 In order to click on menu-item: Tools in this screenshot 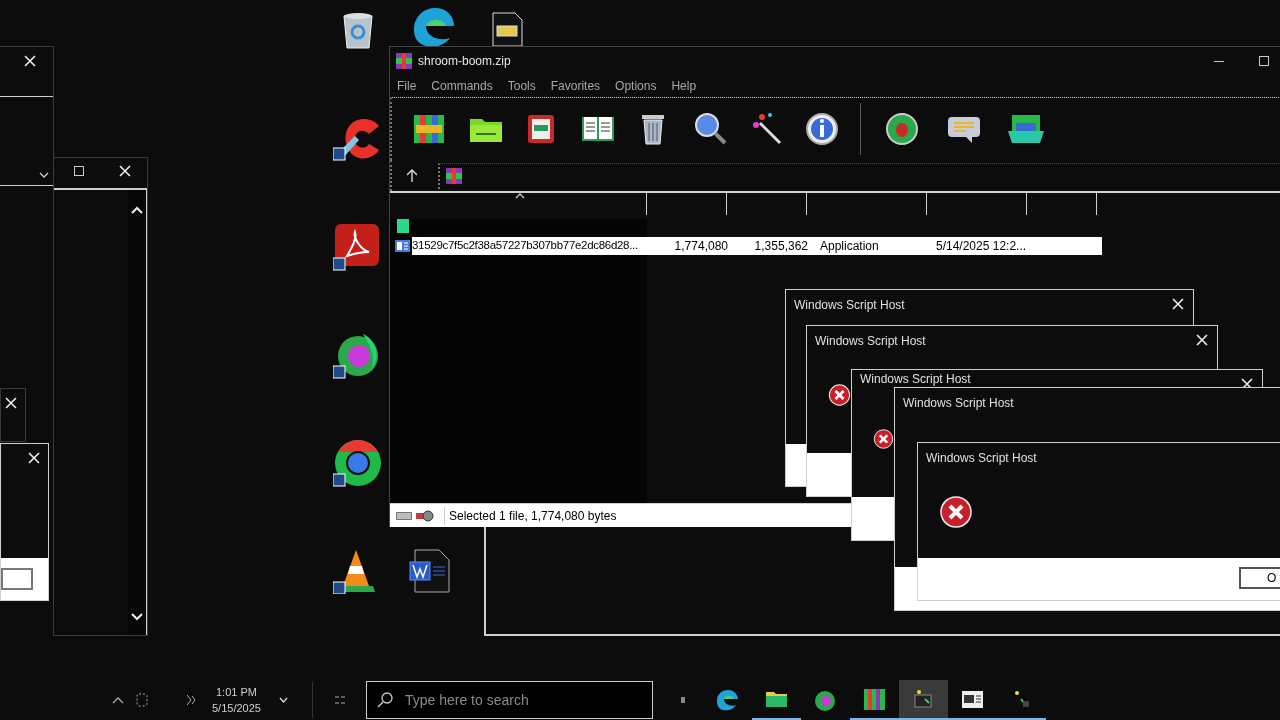, I will do `click(521, 86)`.